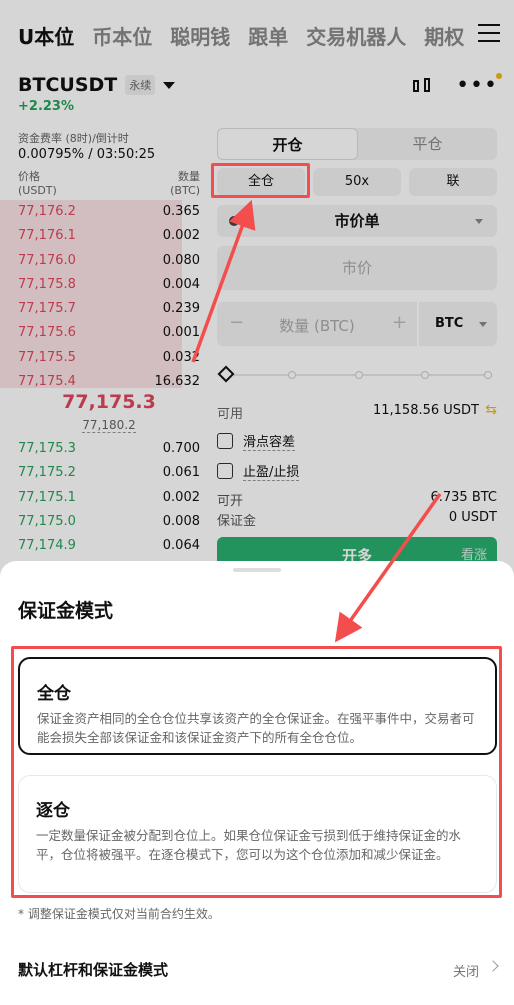 The height and width of the screenshot is (1005, 514). Describe the element at coordinates (258, 969) in the screenshot. I see `default-leverage-margin-row: 默认杠杆和保证金模式 关闭` at that location.